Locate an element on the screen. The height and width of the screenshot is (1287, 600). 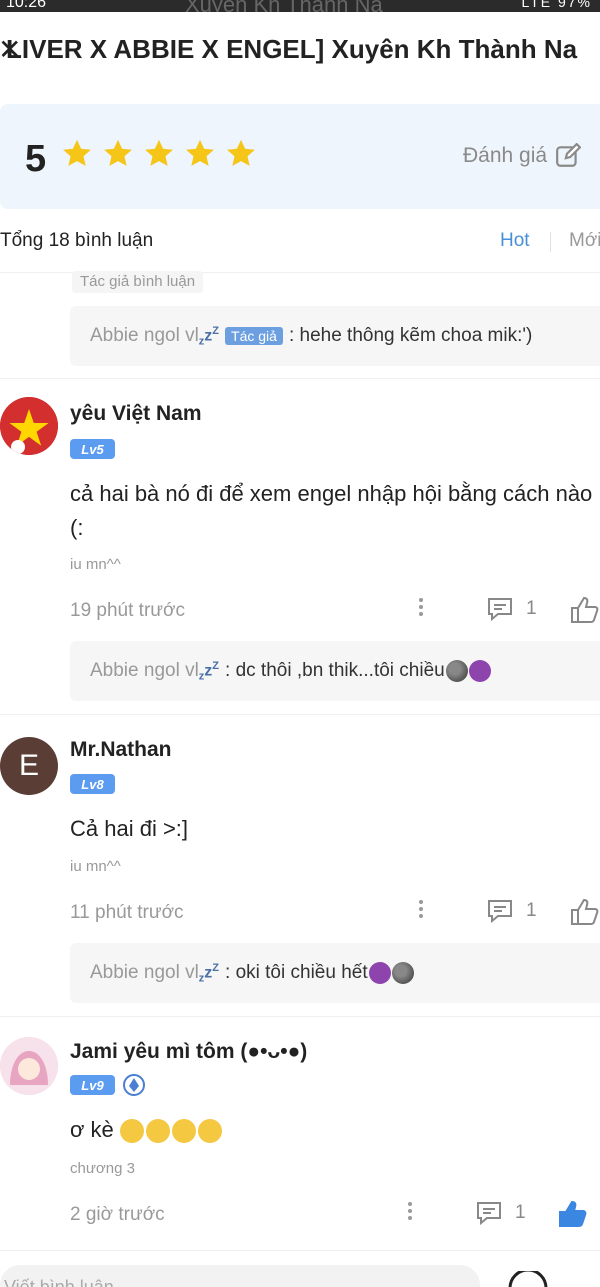
bottom-bar: Viết bình luận is located at coordinates (300, 1268).